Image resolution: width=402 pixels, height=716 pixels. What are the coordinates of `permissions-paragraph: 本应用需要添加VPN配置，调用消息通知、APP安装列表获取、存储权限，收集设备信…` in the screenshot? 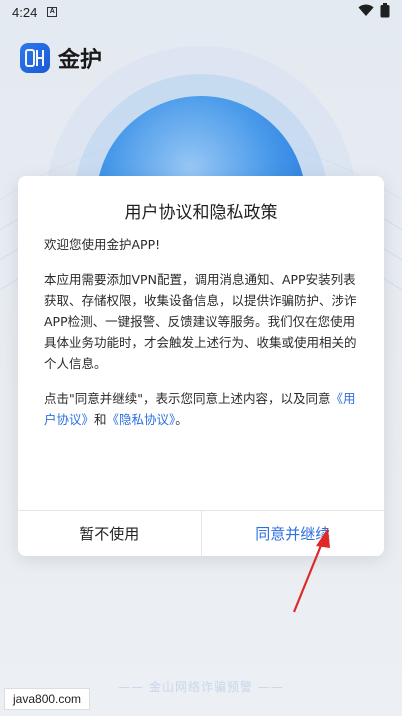 It's located at (200, 321).